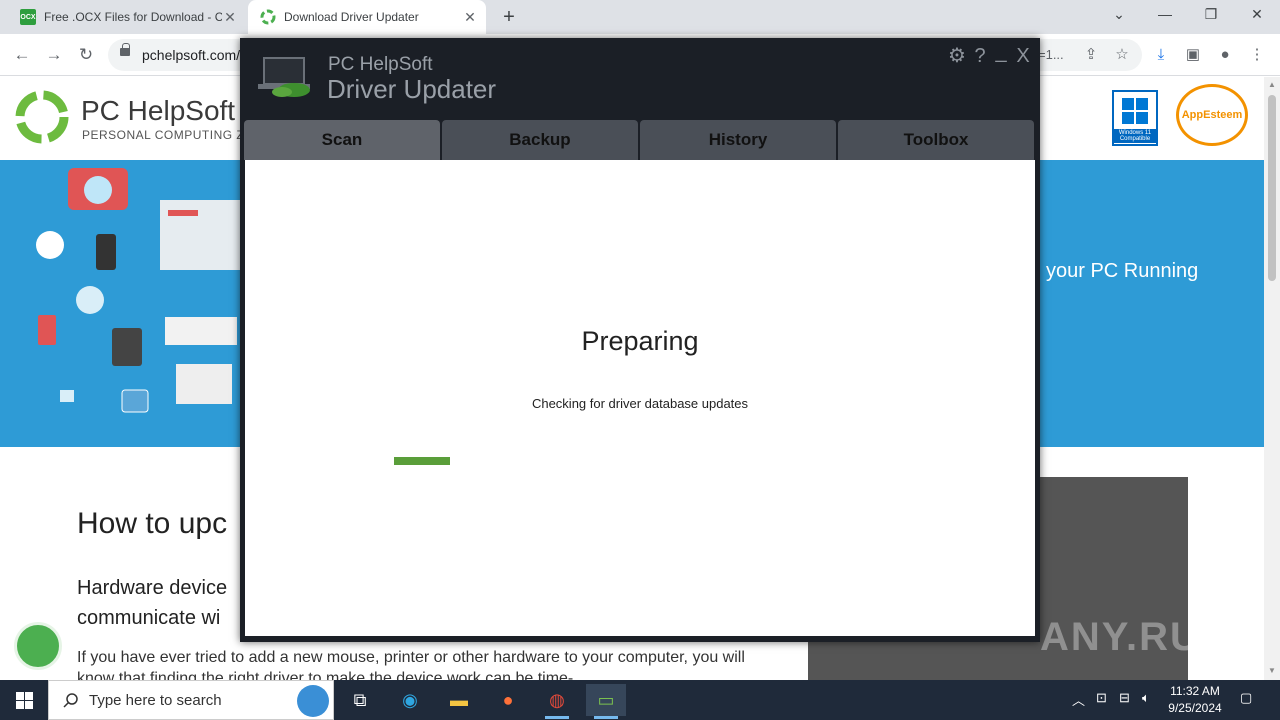  What do you see at coordinates (152, 523) in the screenshot?
I see `article-heading: How to upc` at bounding box center [152, 523].